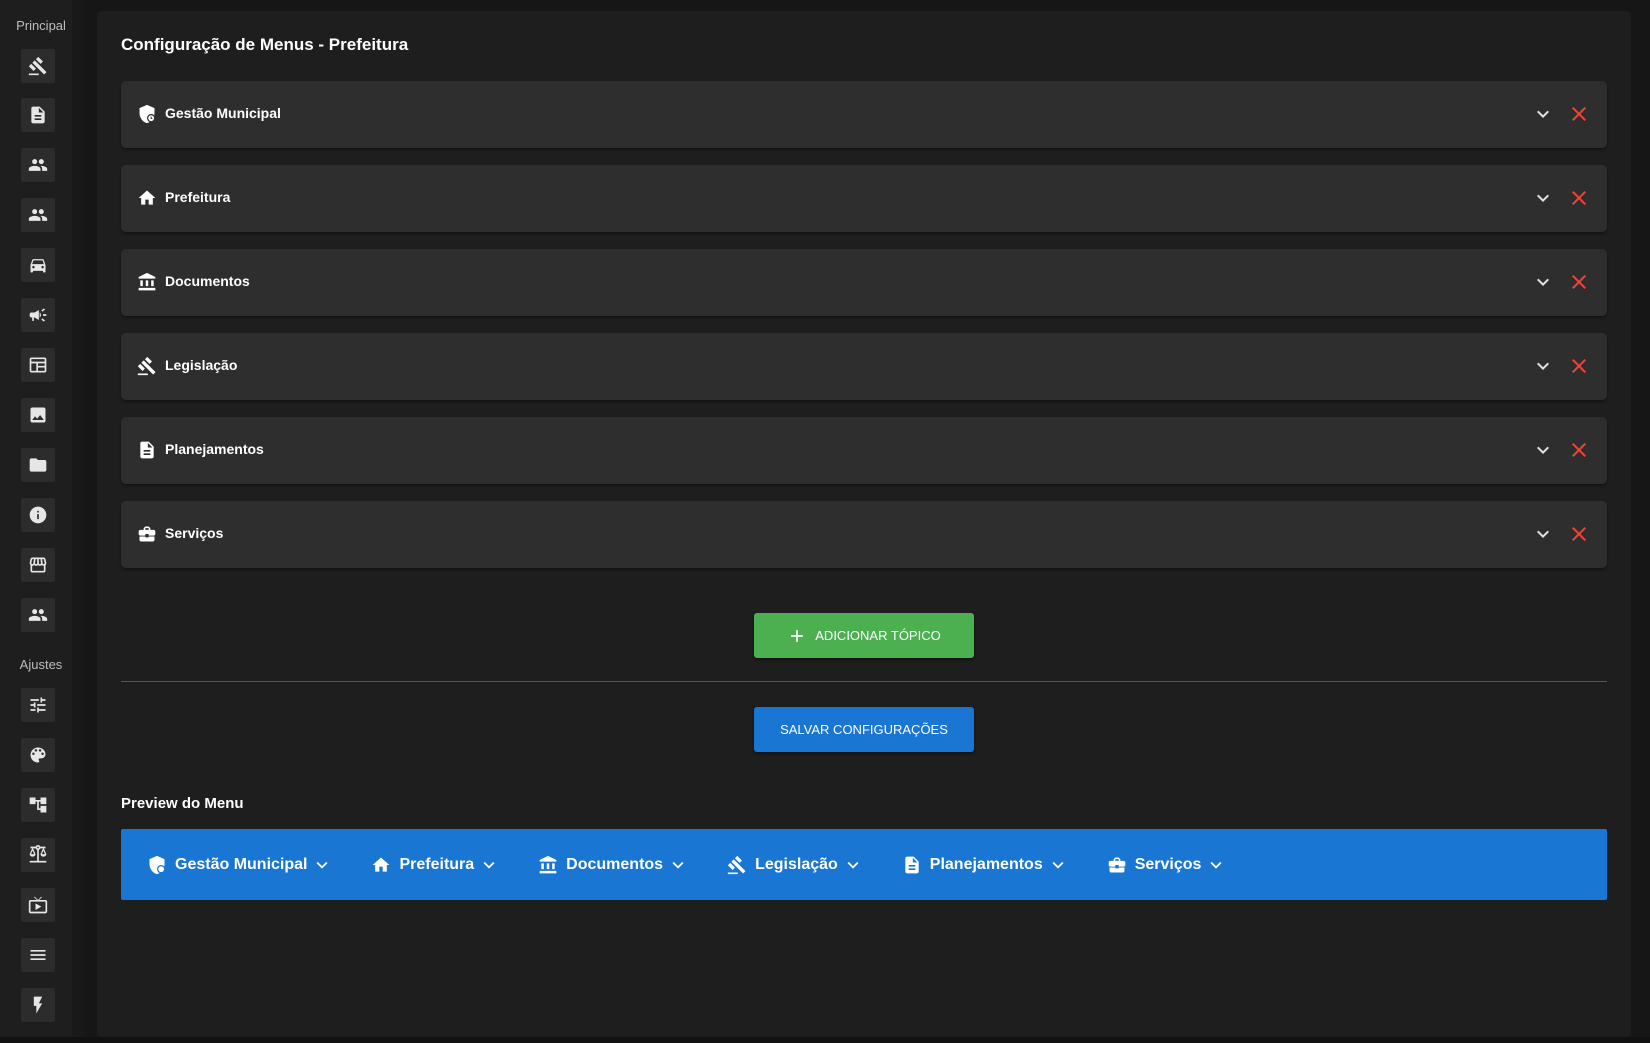 The height and width of the screenshot is (1043, 1650). I want to click on divider, so click(864, 681).